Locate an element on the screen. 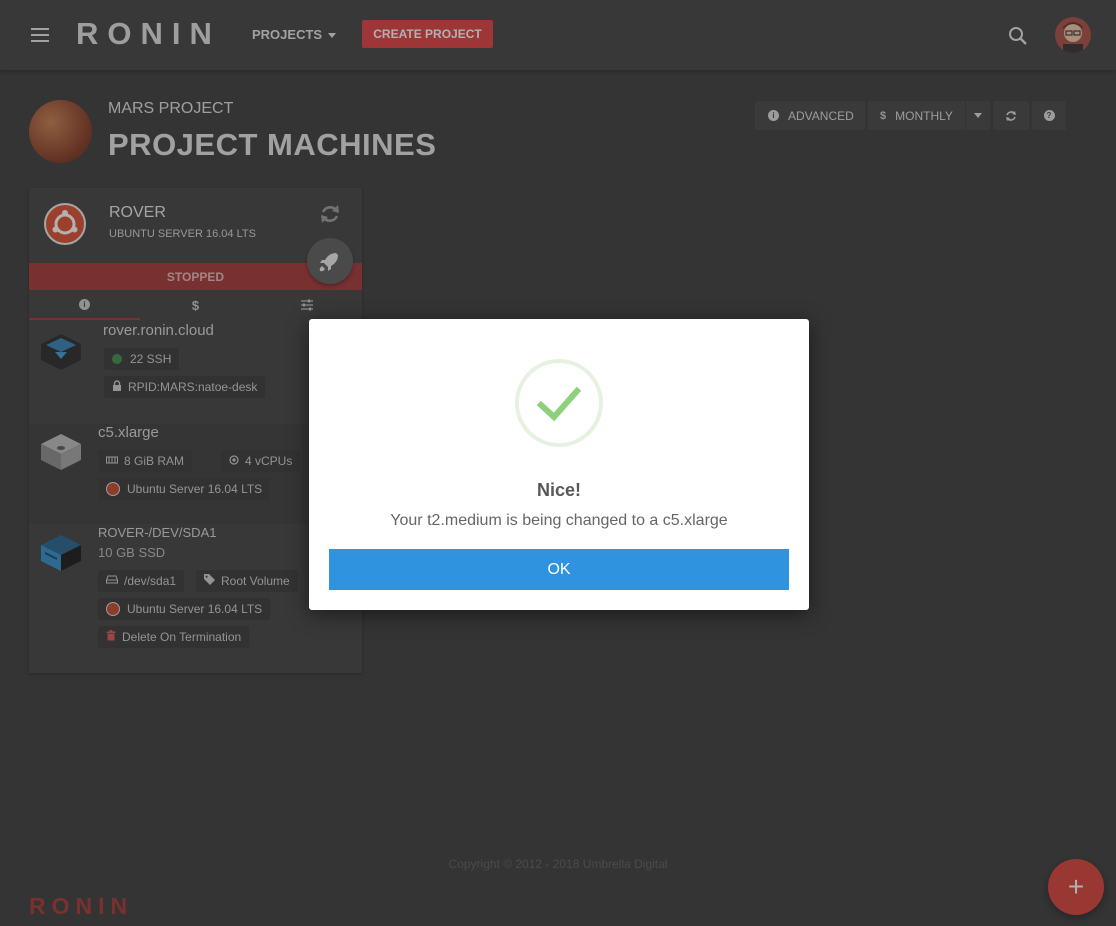 The image size is (1116, 926). os-label: Ubuntu Server 16.04 LTS is located at coordinates (195, 489).